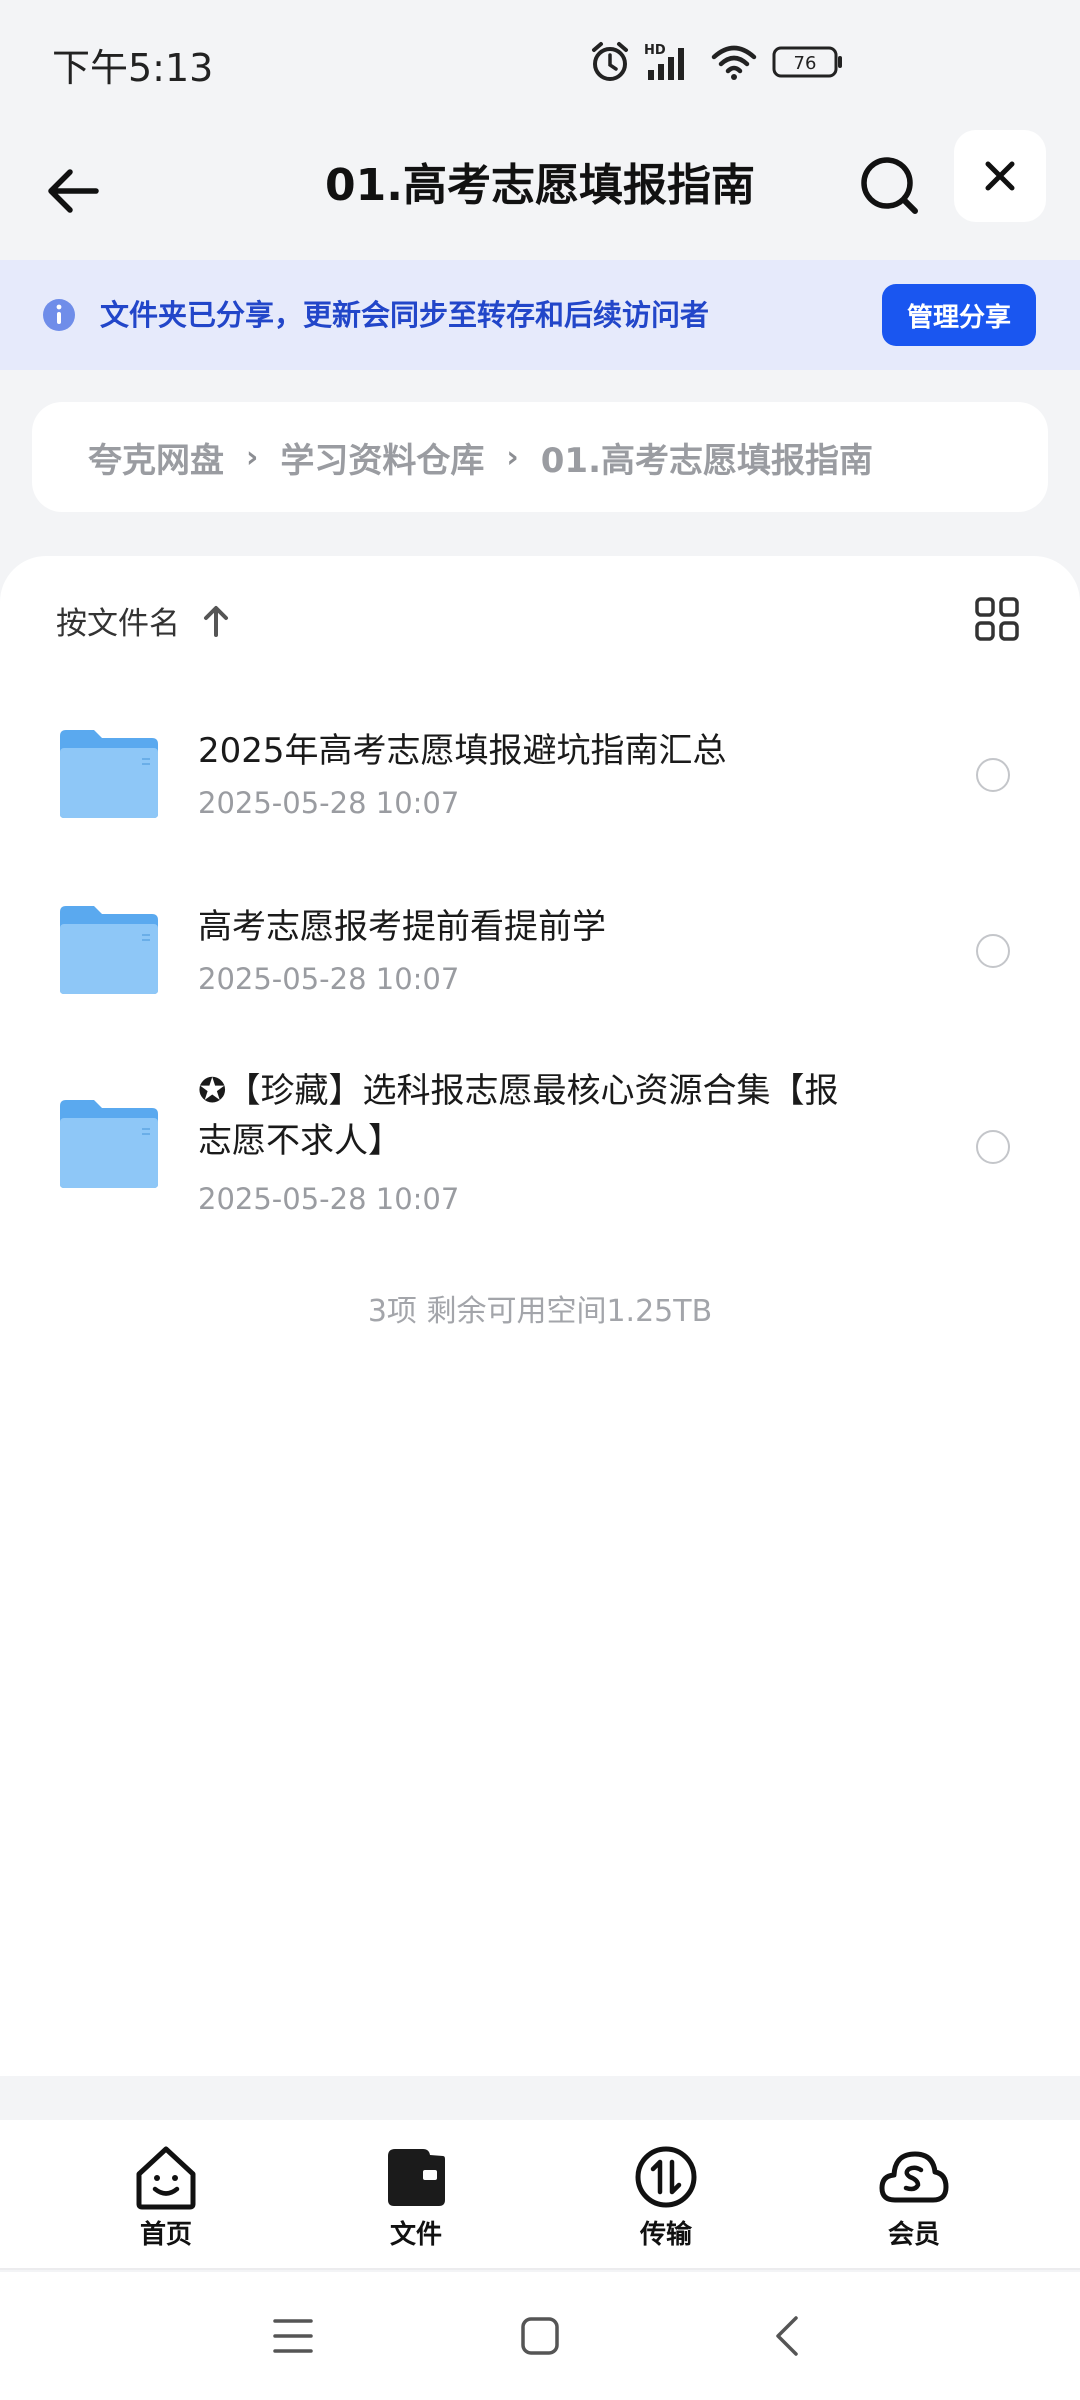 The image size is (1080, 2400). I want to click on alarm-icon, so click(610, 61).